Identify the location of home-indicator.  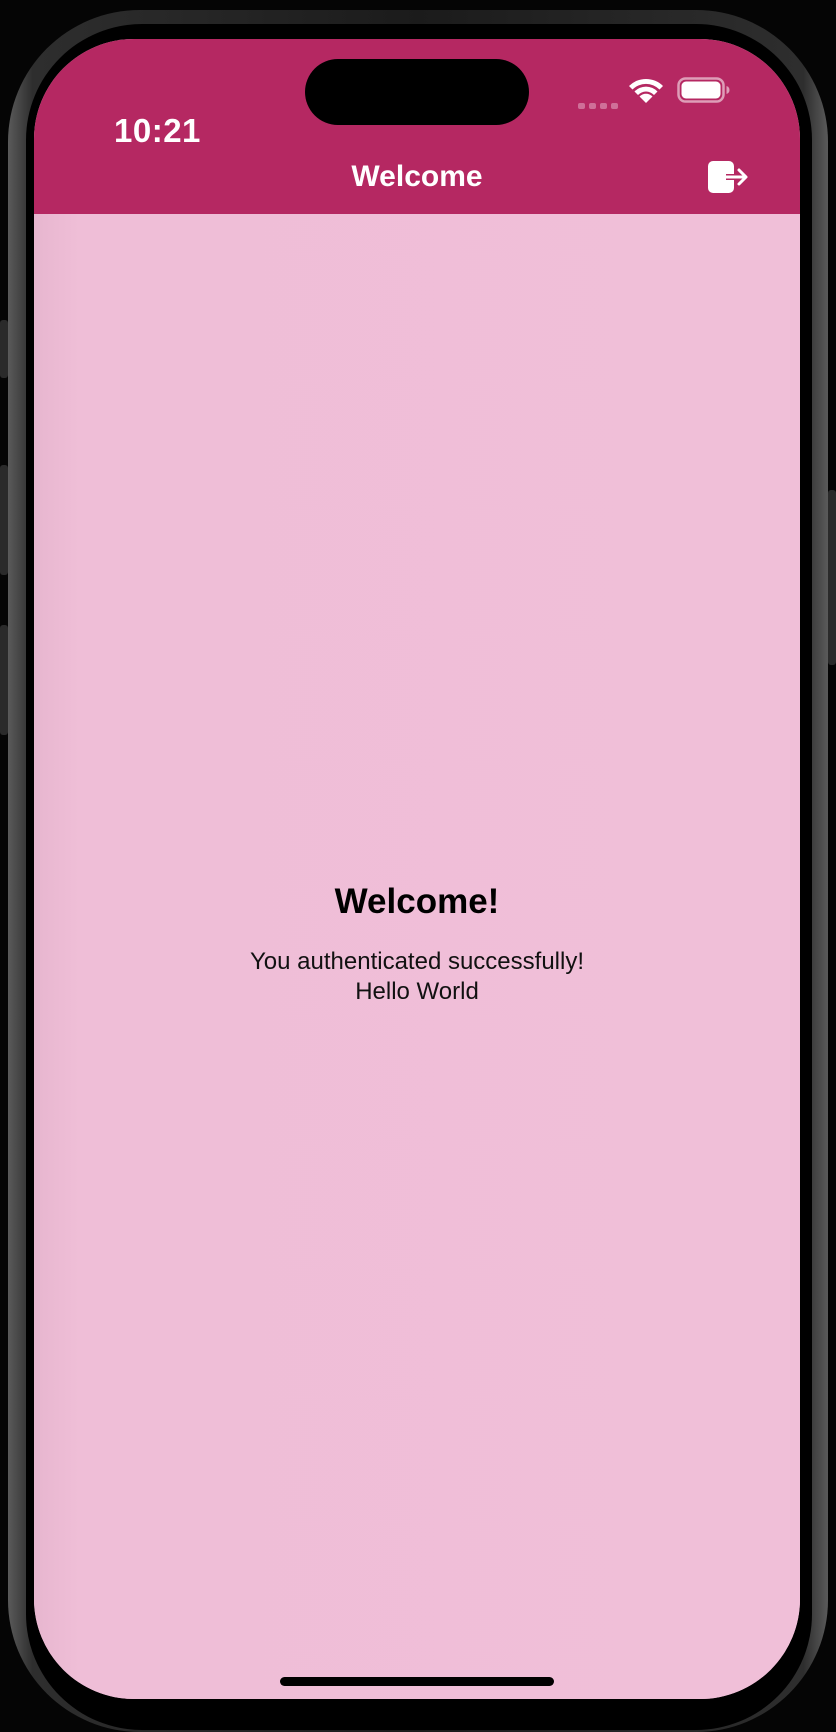
(417, 1681).